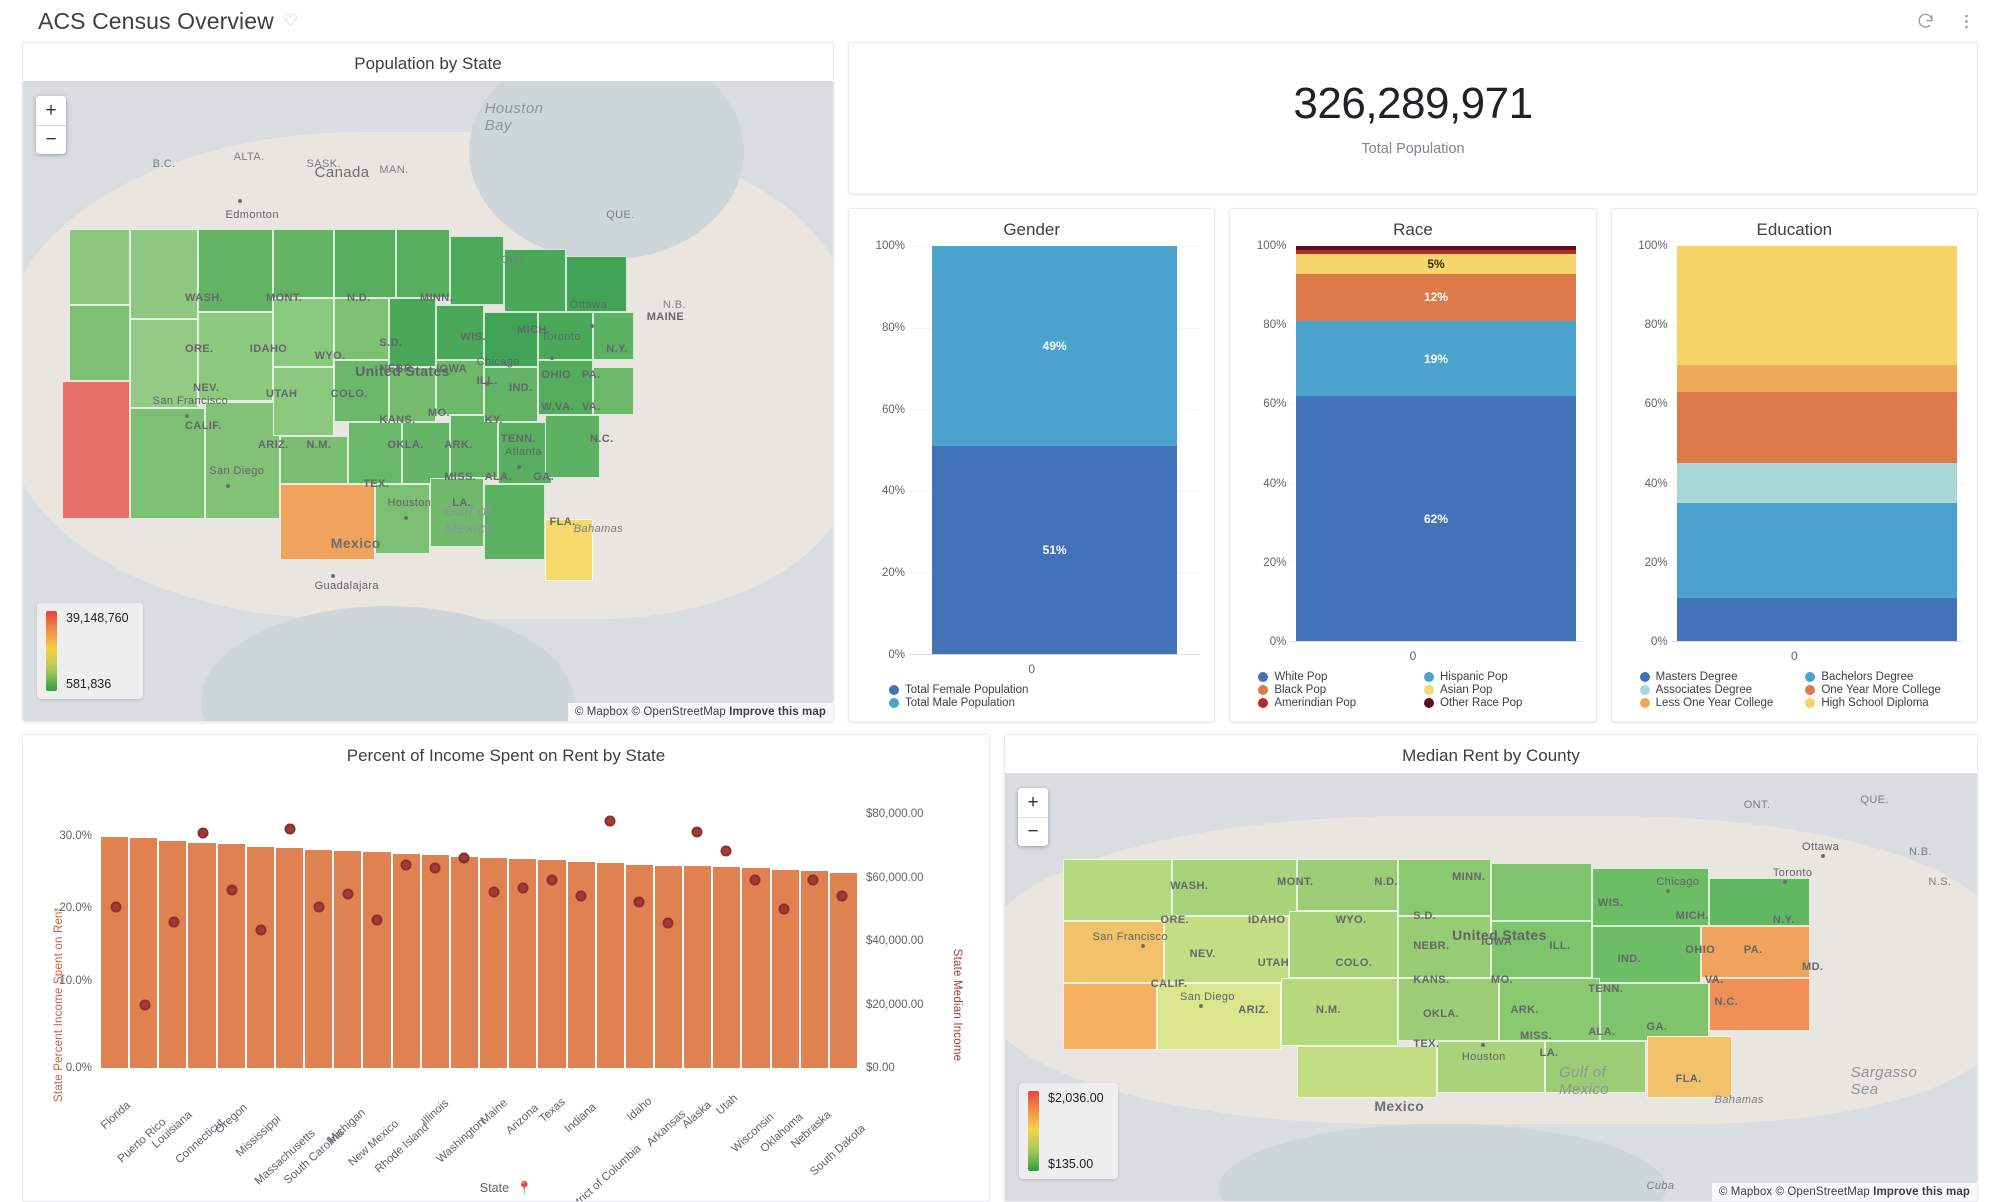 Image resolution: width=2000 pixels, height=1202 pixels. What do you see at coordinates (1436, 359) in the screenshot?
I see `race-segment-hispanic: 19%` at bounding box center [1436, 359].